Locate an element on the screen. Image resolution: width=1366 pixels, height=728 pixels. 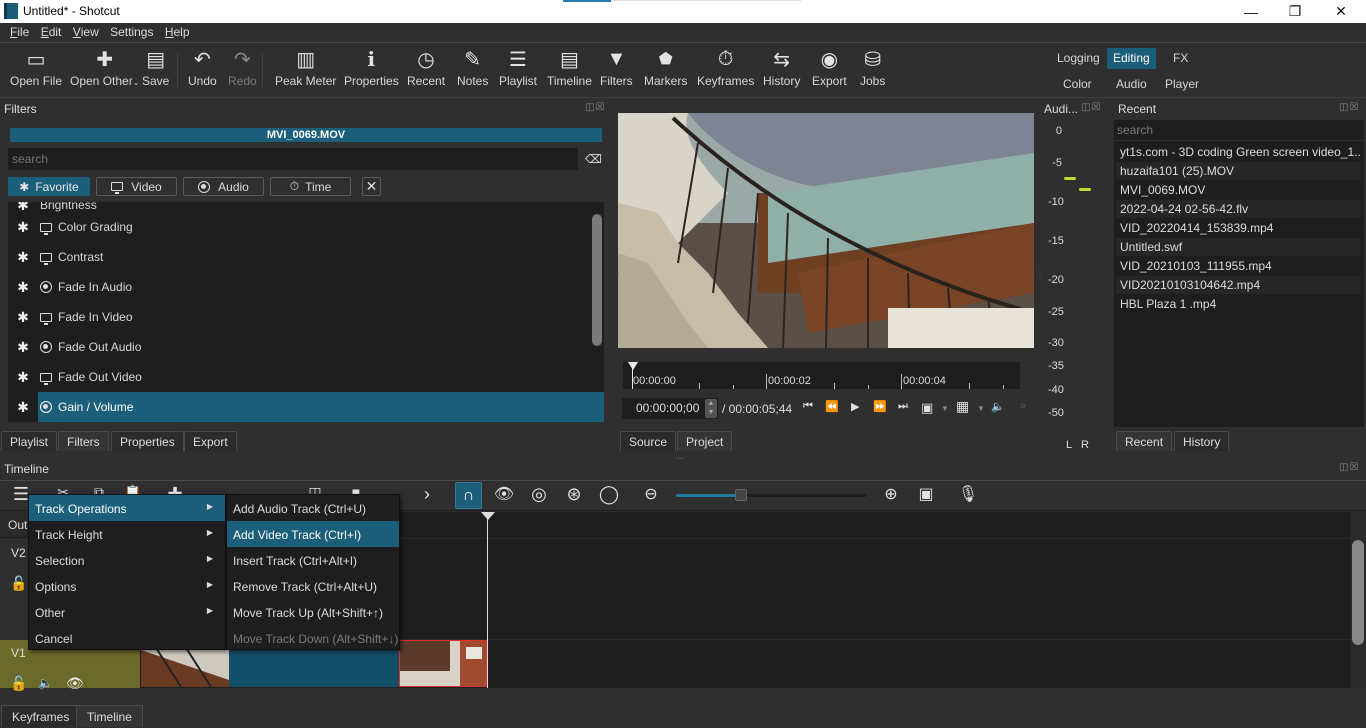
splitter-handle: ⋯ is located at coordinates (680, 458).